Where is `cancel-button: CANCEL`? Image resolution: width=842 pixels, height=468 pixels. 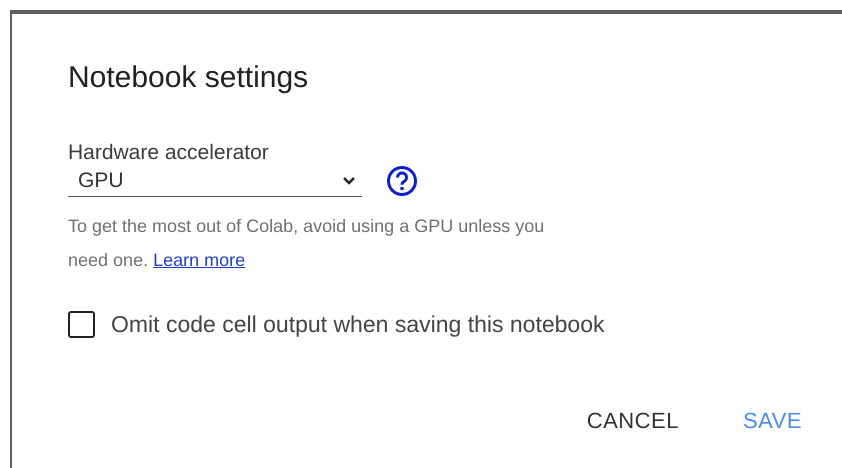 cancel-button: CANCEL is located at coordinates (632, 420).